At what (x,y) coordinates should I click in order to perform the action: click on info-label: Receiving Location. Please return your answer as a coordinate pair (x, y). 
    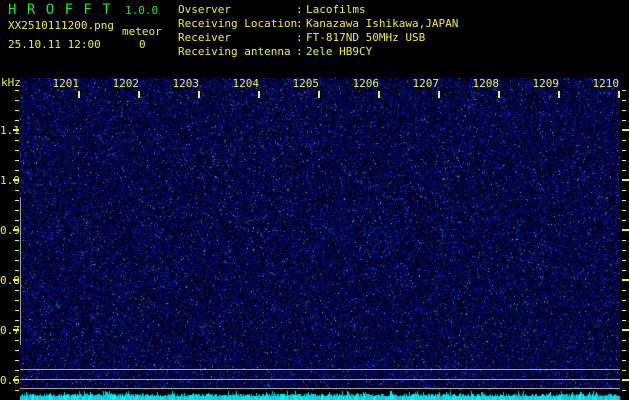
    Looking at the image, I should click on (238, 23).